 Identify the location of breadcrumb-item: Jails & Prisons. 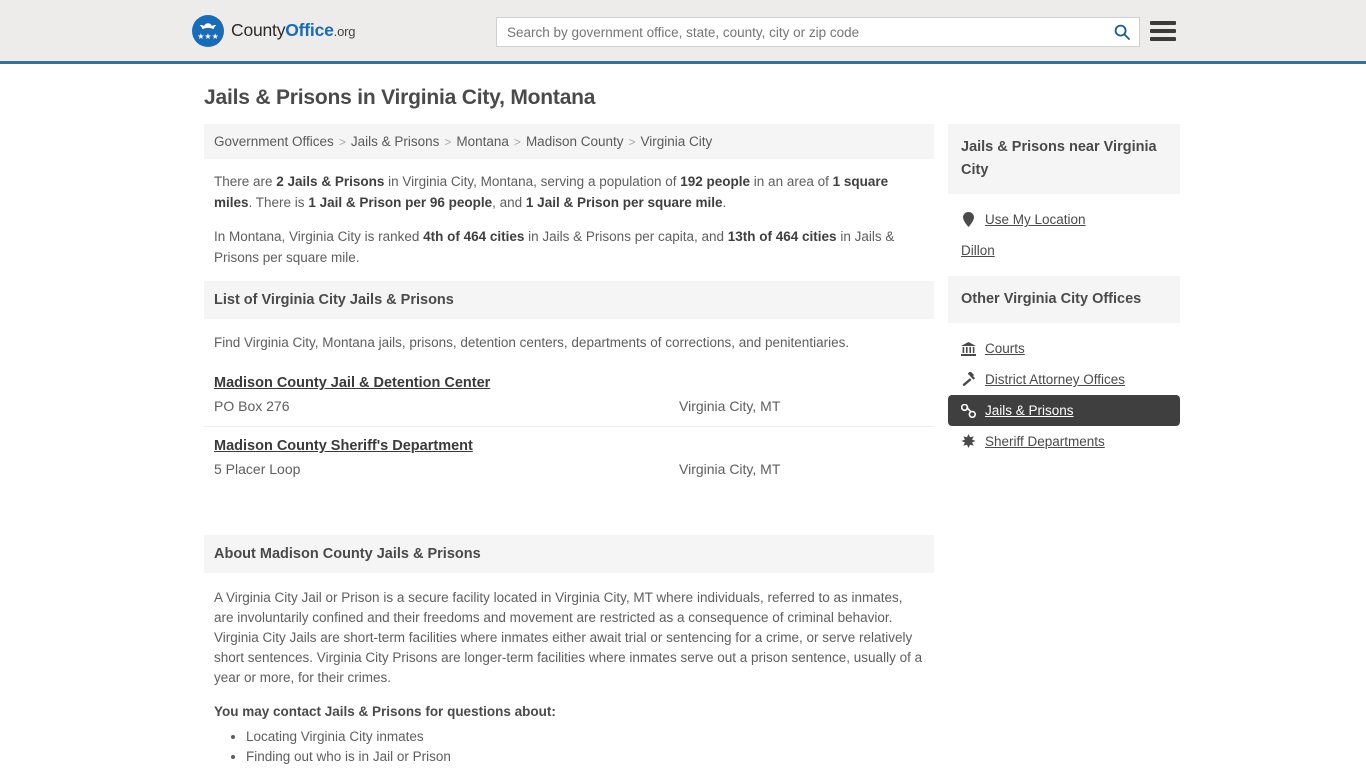
(395, 141).